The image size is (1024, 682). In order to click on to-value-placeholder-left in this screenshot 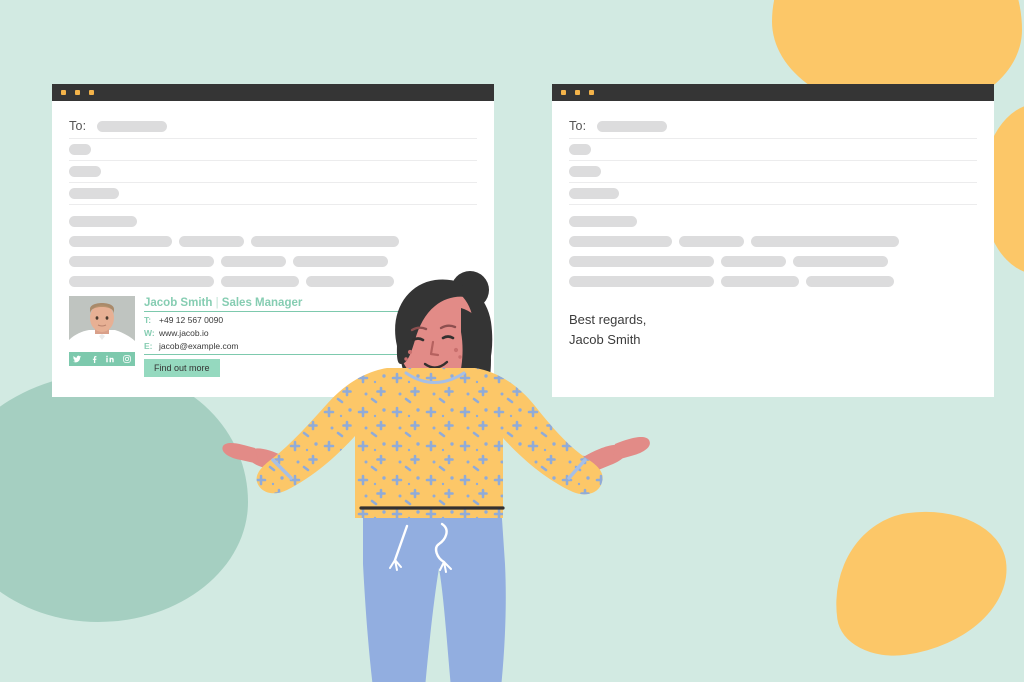, I will do `click(132, 126)`.